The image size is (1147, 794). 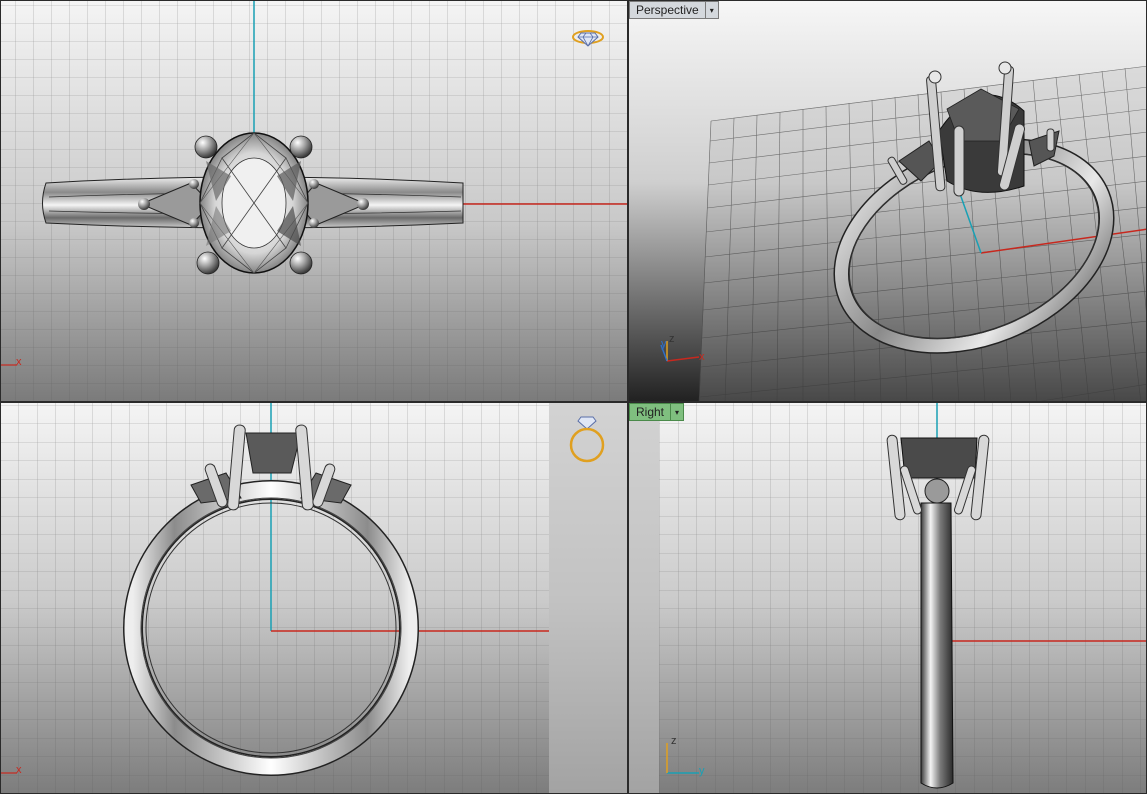 I want to click on ring-icon, so click(x=587, y=438).